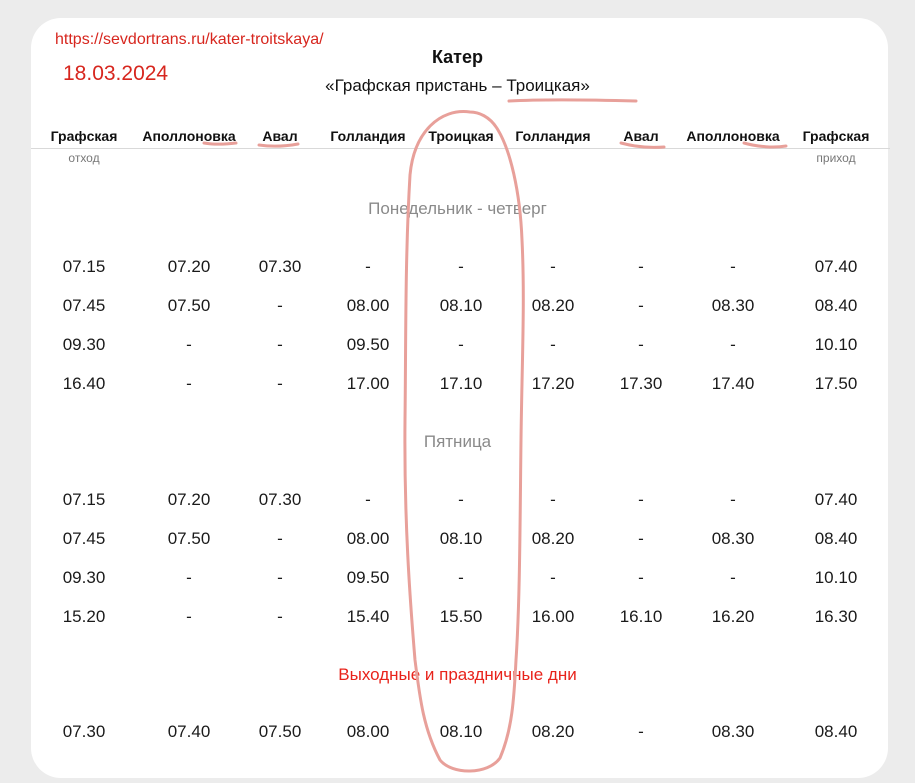 The image size is (915, 783). Describe the element at coordinates (641, 616) in the screenshot. I see `table-cell: 16.10` at that location.